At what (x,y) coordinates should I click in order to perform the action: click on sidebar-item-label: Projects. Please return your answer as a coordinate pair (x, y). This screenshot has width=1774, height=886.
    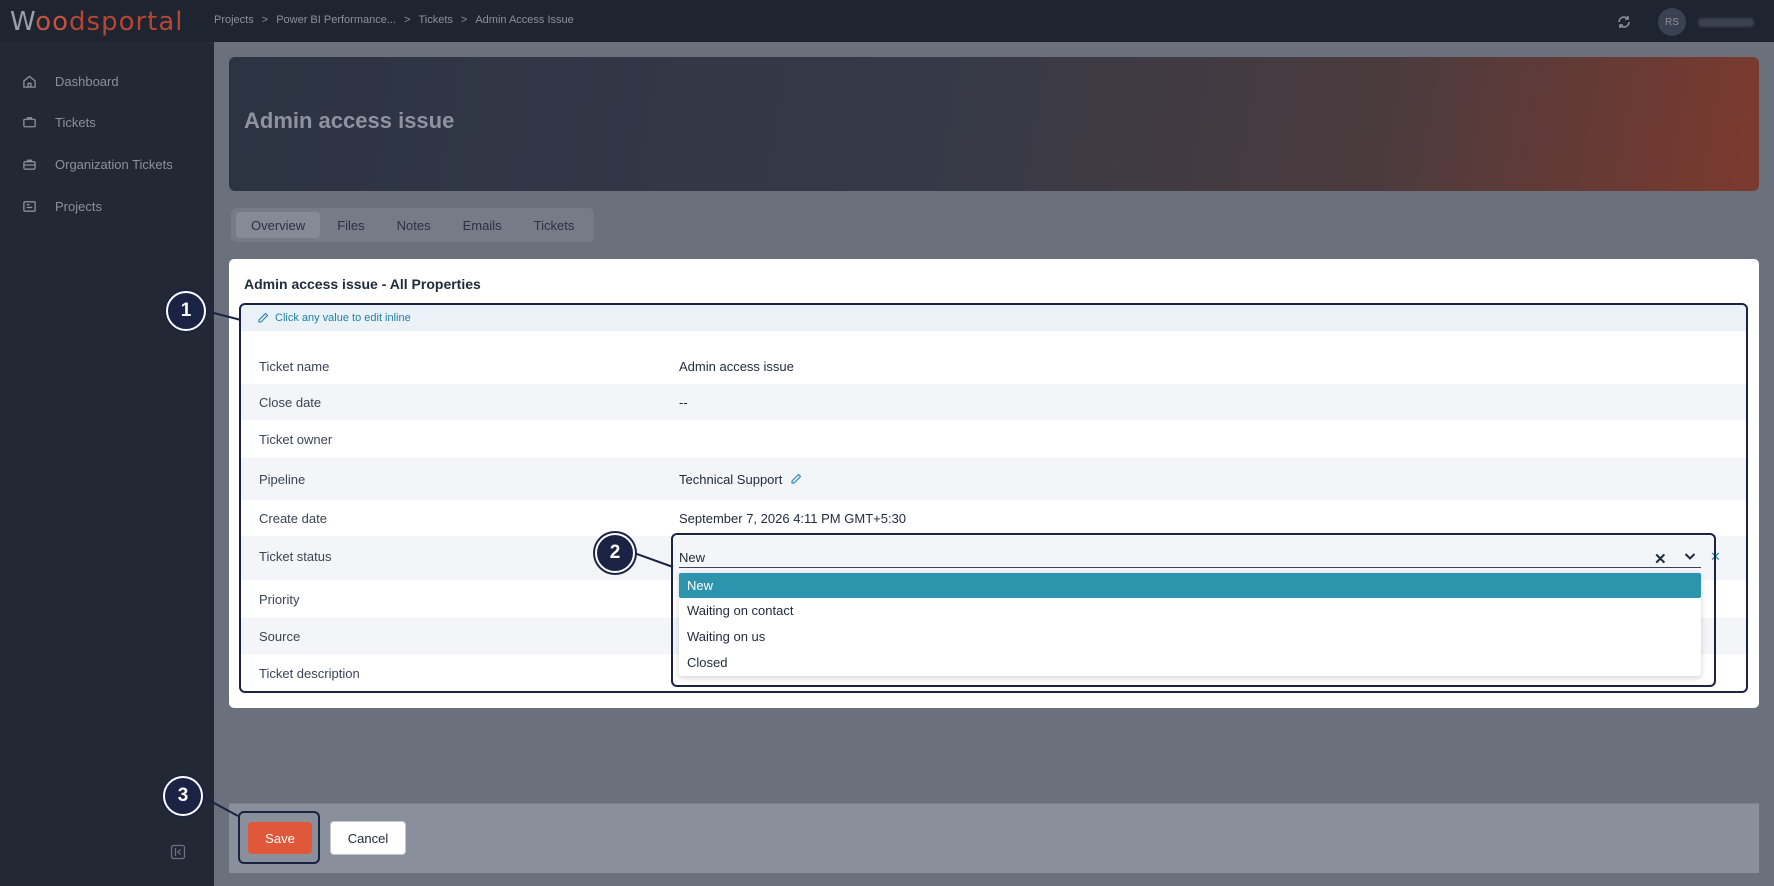
    Looking at the image, I should click on (78, 206).